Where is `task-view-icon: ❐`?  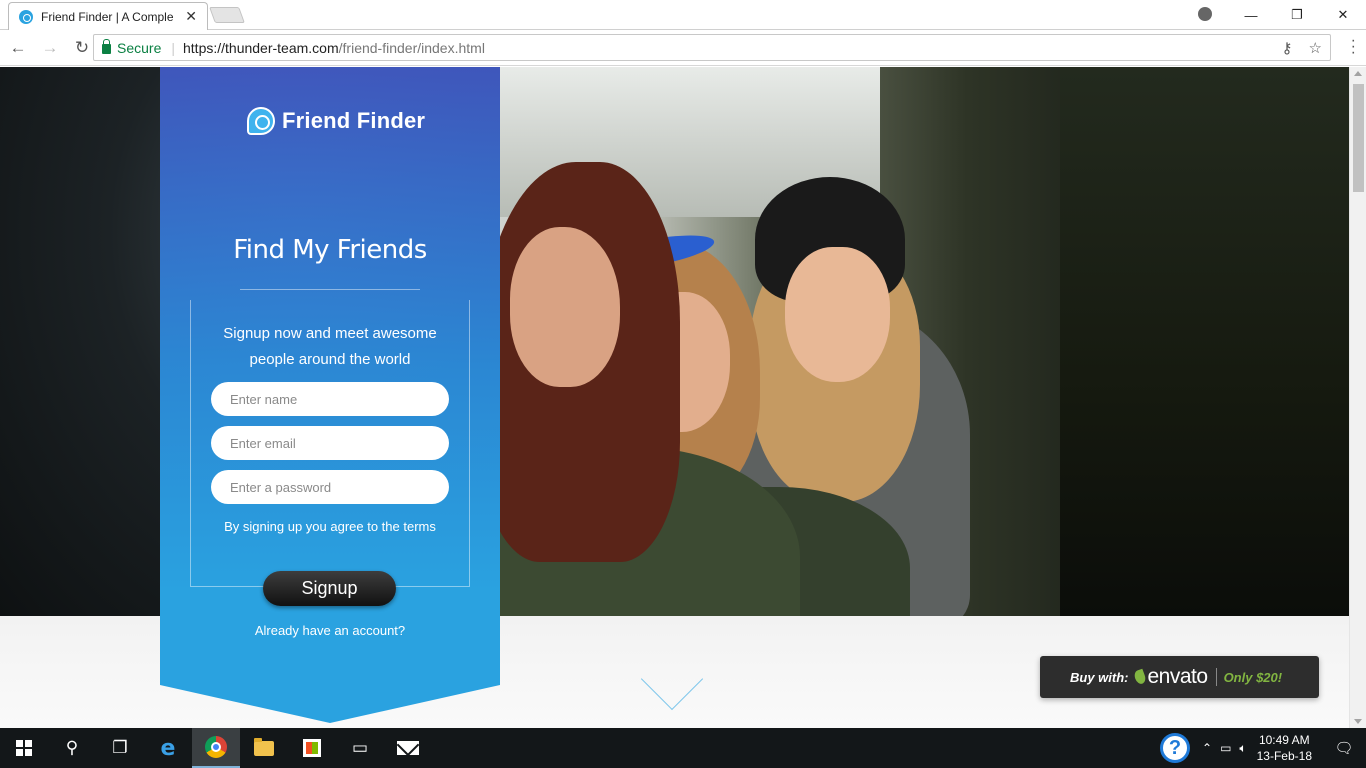 task-view-icon: ❐ is located at coordinates (120, 748).